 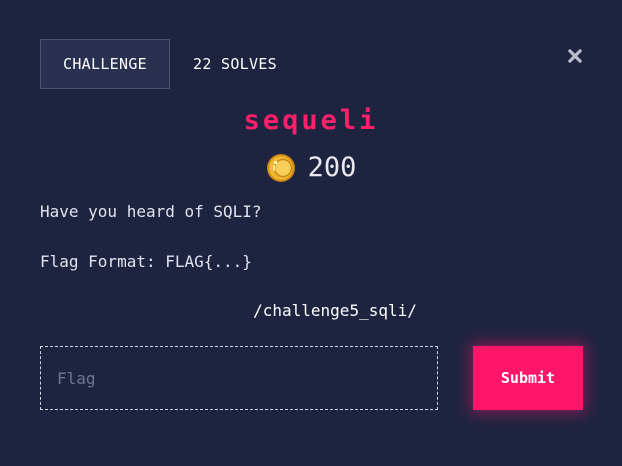 I want to click on coin-icon, so click(x=280, y=168).